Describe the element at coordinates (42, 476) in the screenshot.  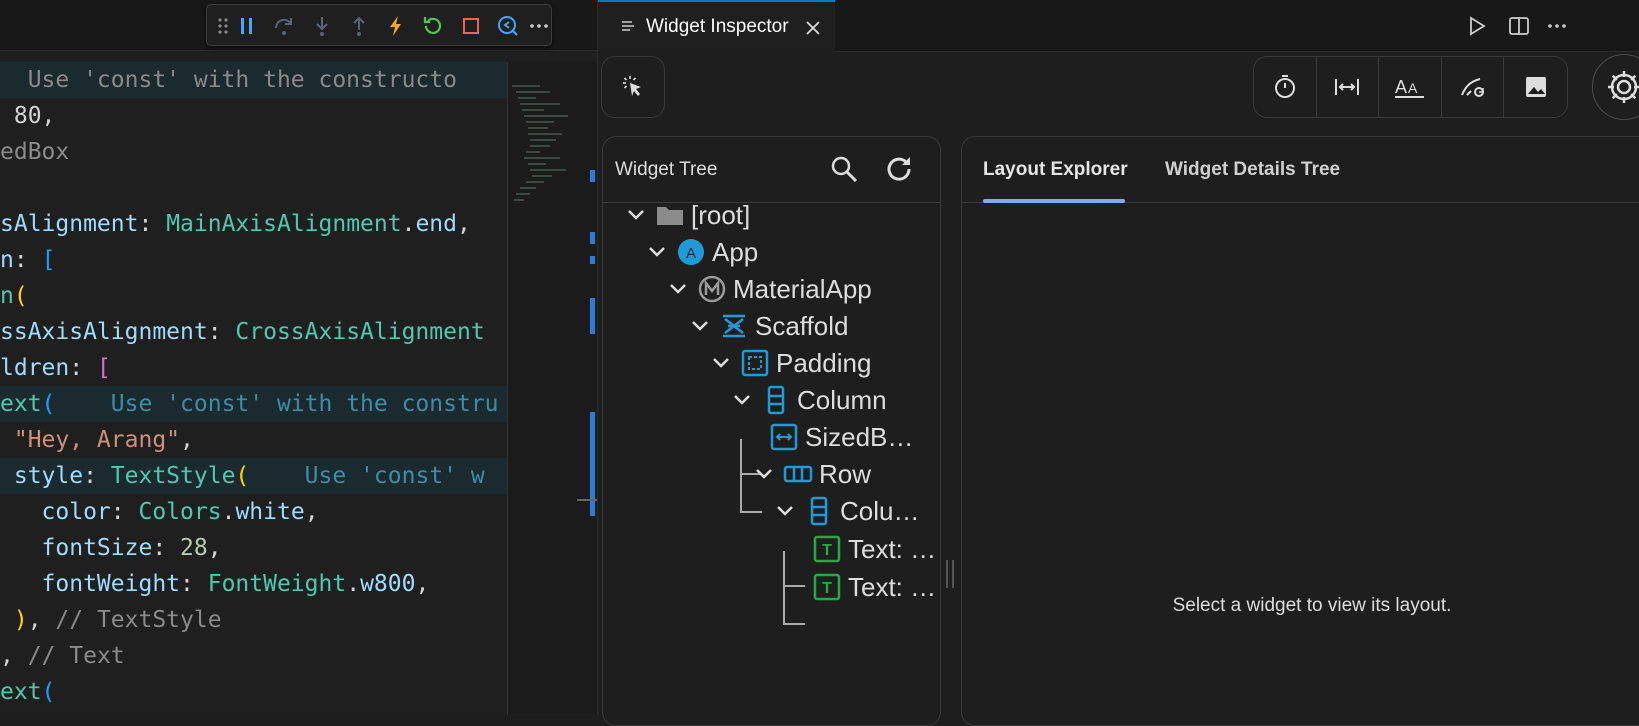
I see `code-token: style` at that location.